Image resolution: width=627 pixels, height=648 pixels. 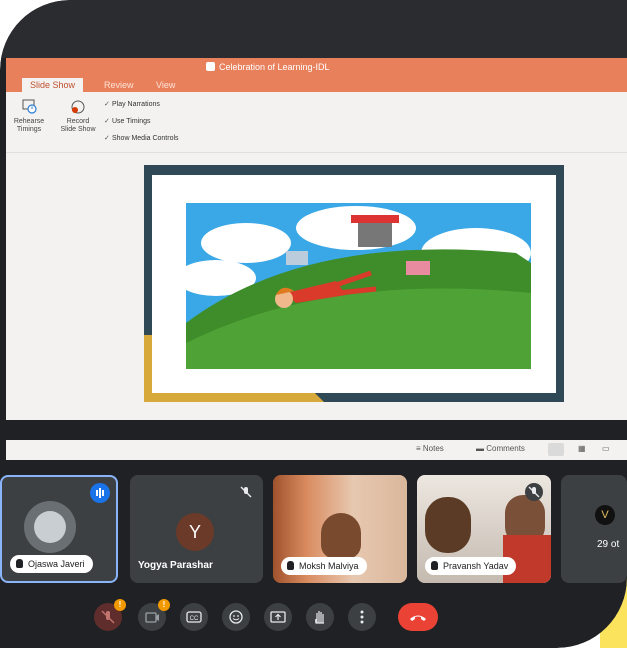 I want to click on participant-name-pill: Ojaswa Javeri, so click(x=51, y=564).